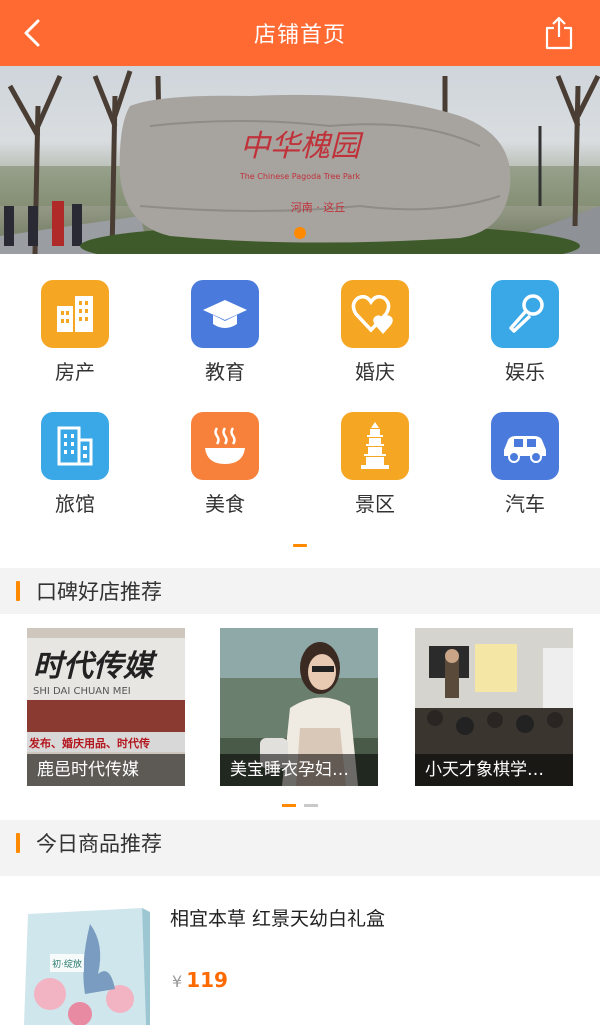  I want to click on stone-place: 河南 · 这丘, so click(318, 207).